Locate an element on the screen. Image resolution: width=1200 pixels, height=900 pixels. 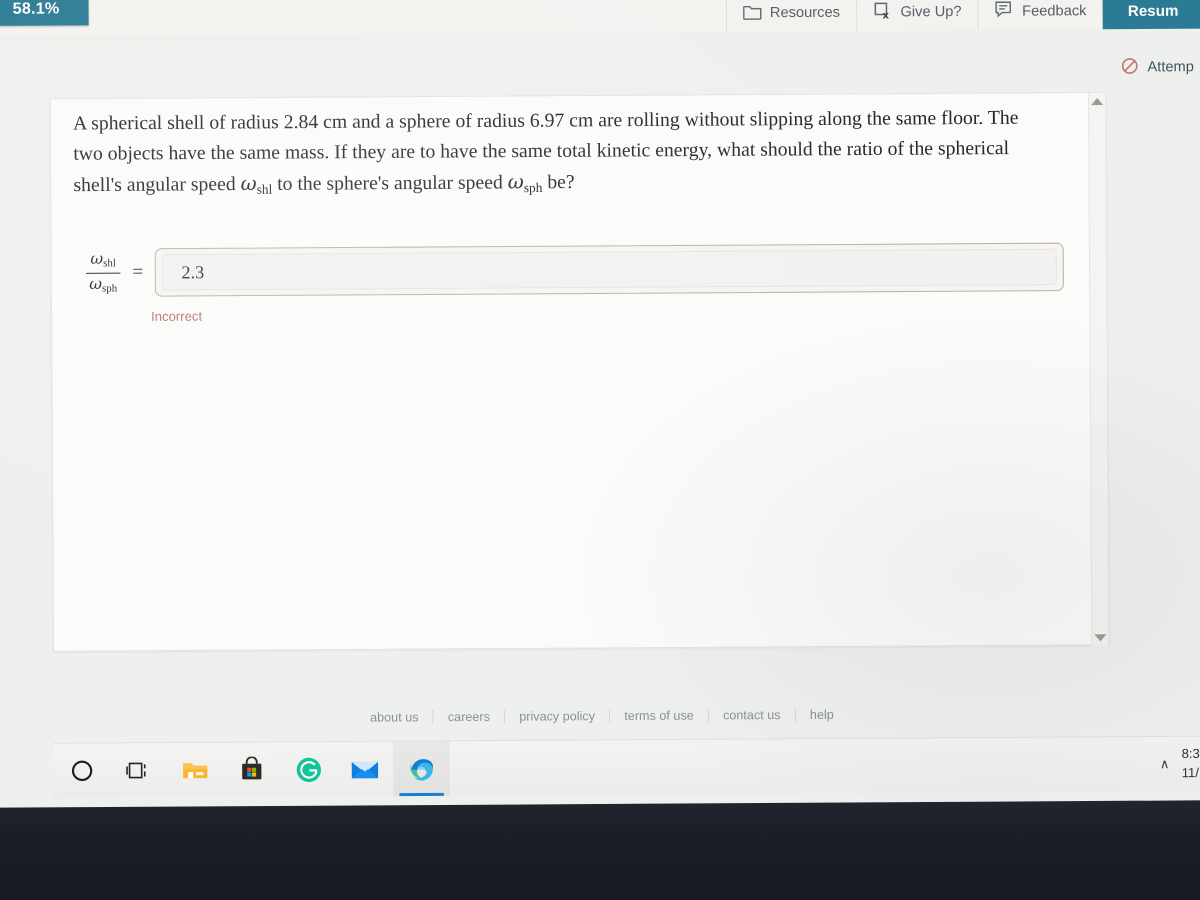
windows-taskbar is located at coordinates (626, 767).